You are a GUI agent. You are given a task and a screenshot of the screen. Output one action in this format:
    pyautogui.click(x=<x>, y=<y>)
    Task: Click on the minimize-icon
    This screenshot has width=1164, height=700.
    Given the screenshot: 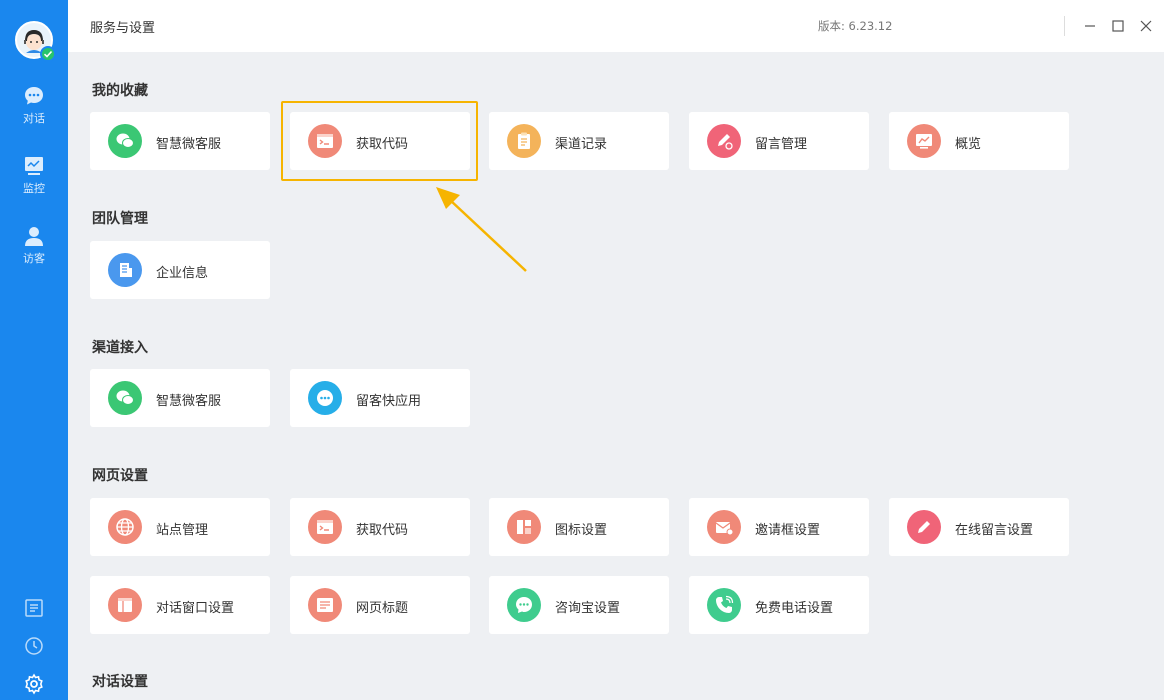 What is the action you would take?
    pyautogui.click(x=1090, y=26)
    